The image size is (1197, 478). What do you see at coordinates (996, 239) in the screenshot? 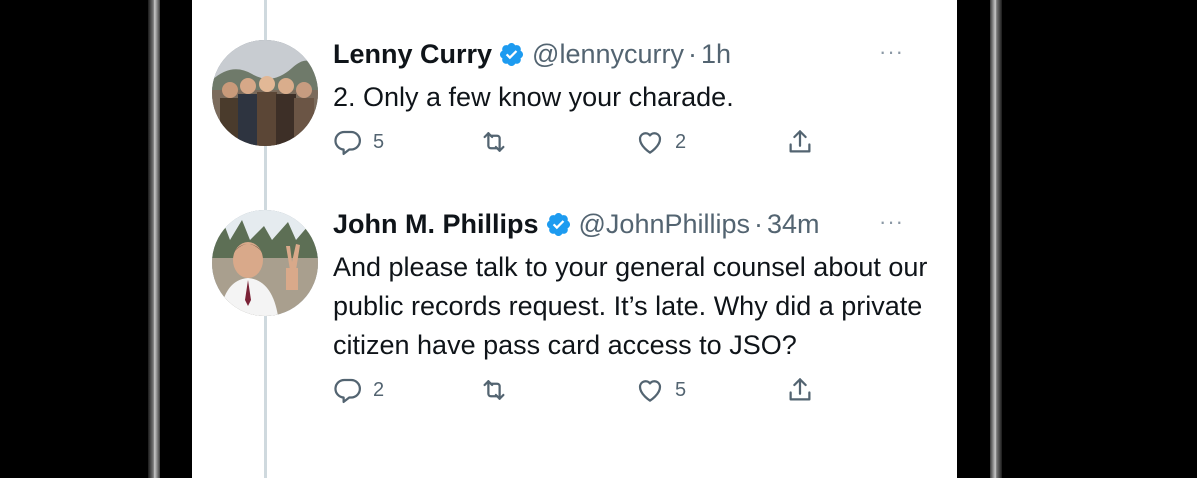
I see `phone-bezel-right` at bounding box center [996, 239].